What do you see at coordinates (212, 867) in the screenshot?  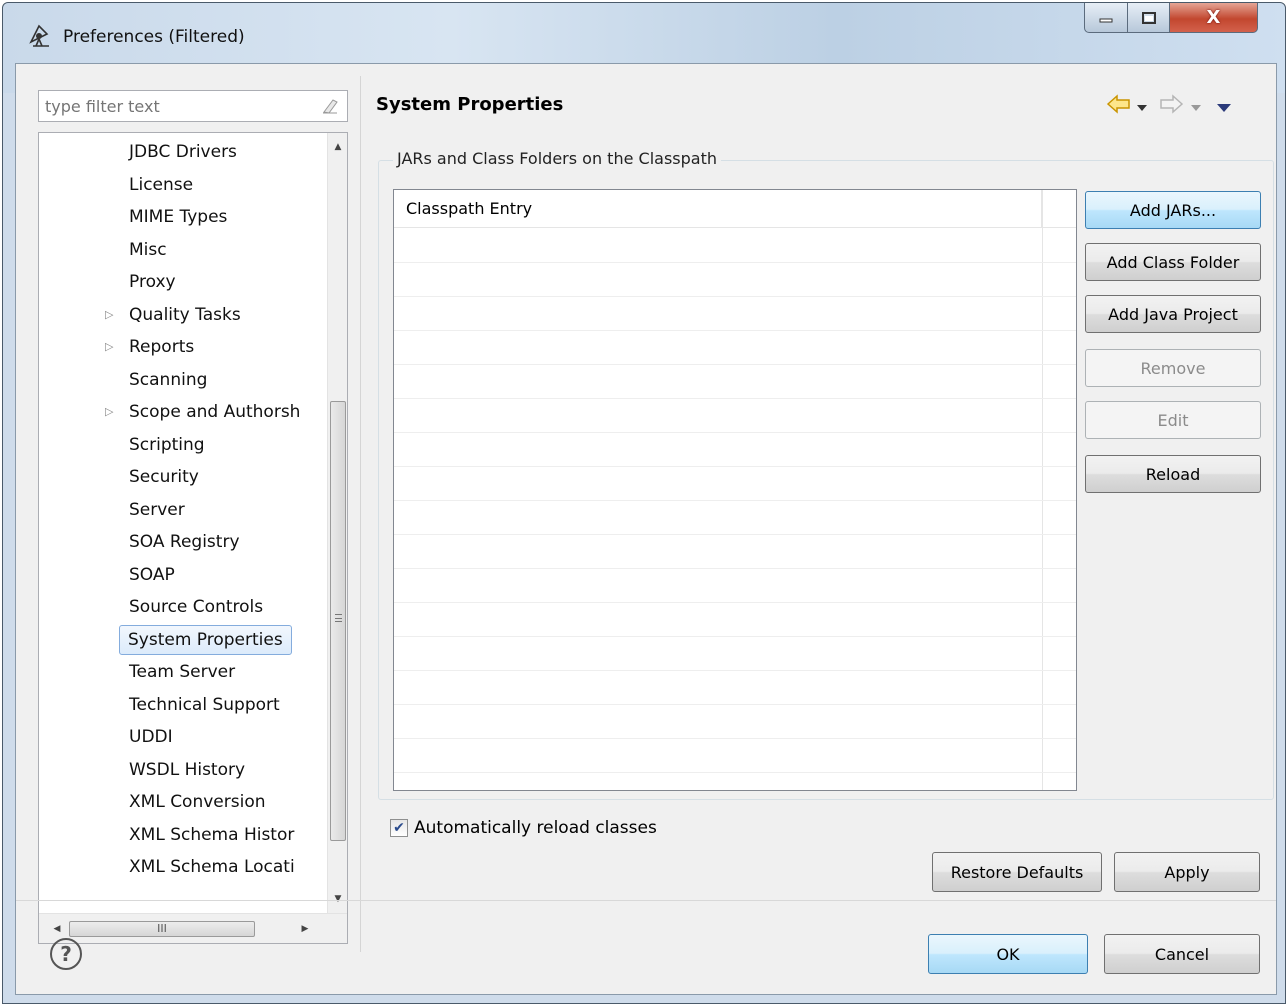 I see `tree-item: XML Schema Locati` at bounding box center [212, 867].